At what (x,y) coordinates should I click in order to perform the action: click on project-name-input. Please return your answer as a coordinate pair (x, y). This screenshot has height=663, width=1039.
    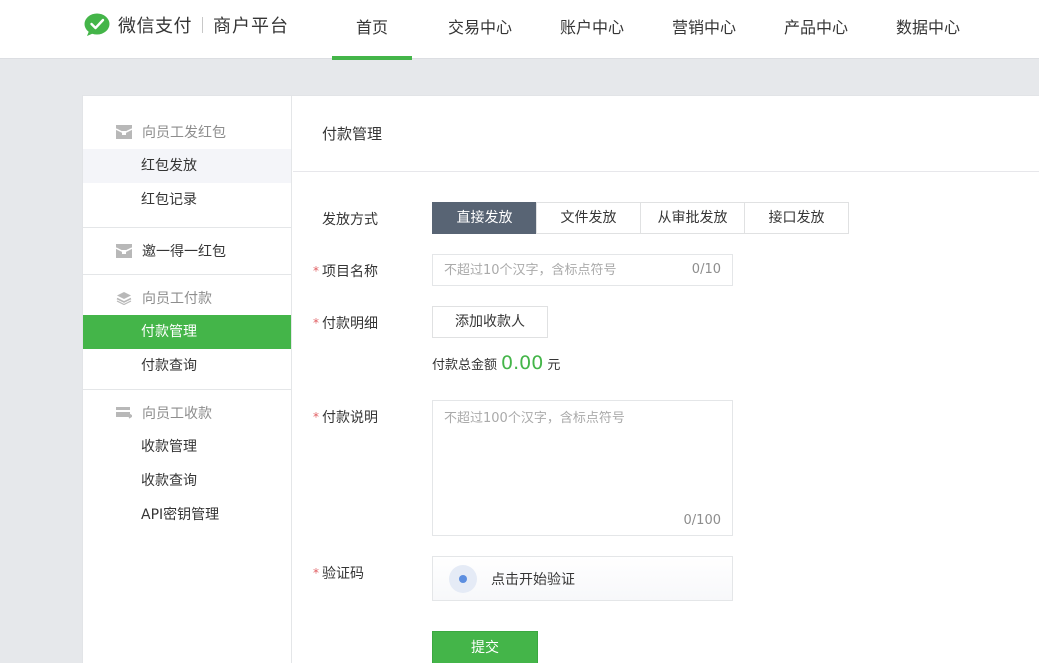
    Looking at the image, I should click on (553, 270).